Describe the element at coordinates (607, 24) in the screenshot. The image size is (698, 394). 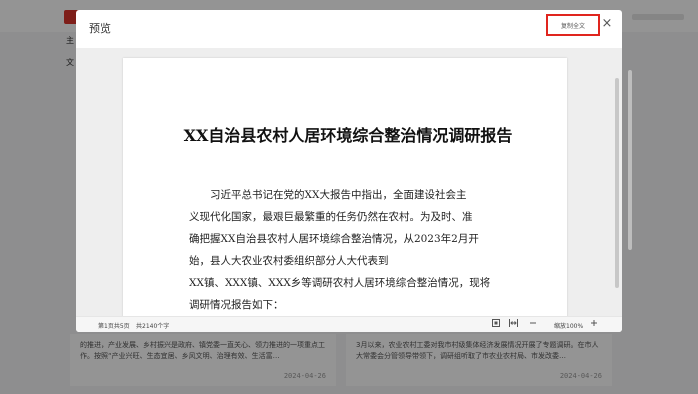
I see `close-icon: ×` at that location.